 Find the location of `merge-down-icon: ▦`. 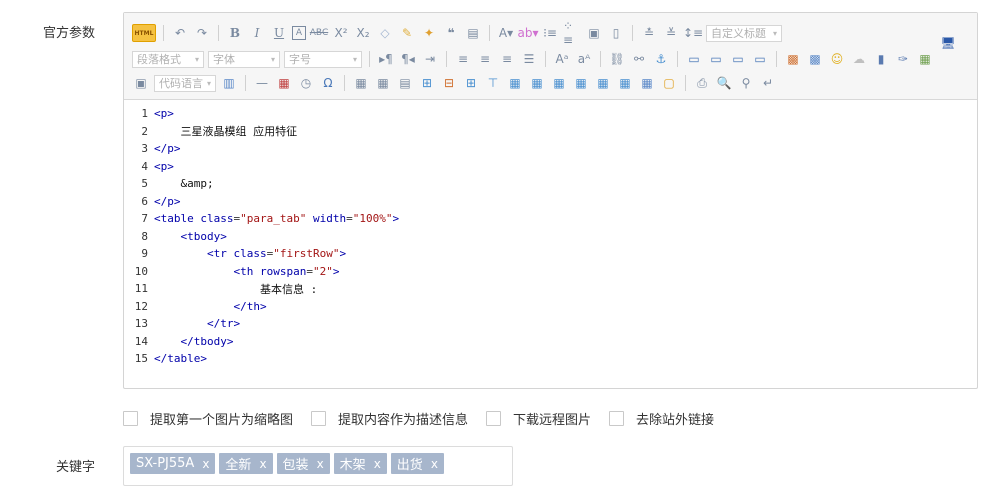

merge-down-icon: ▦ is located at coordinates (559, 83).